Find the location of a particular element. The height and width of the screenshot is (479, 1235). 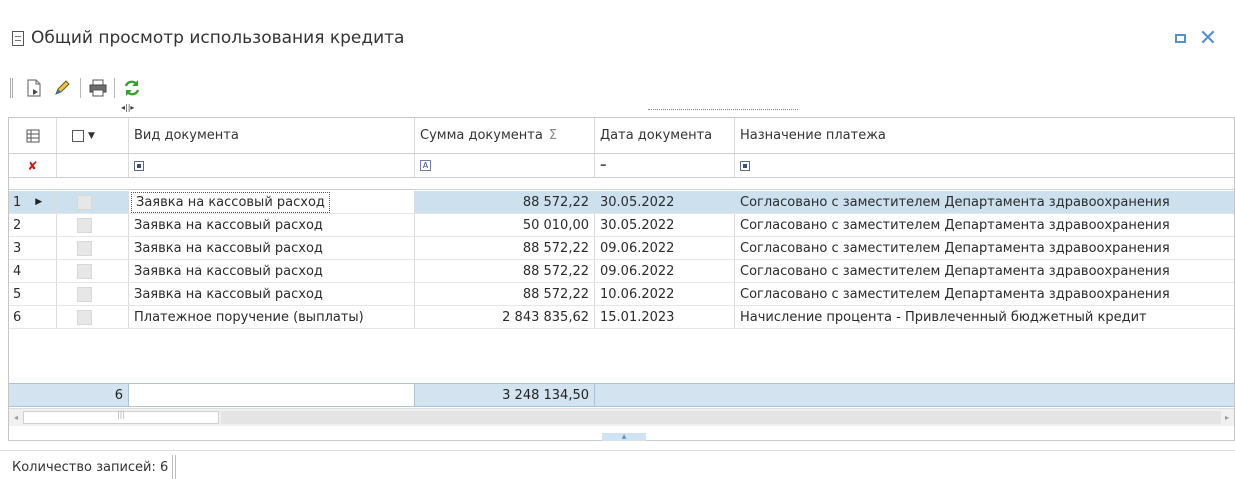

print-button is located at coordinates (98, 88).